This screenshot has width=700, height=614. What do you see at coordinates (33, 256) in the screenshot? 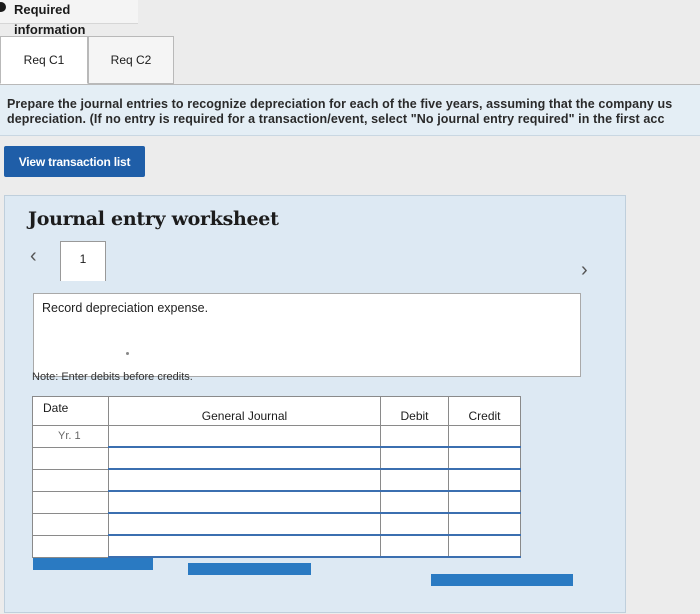
I see `chevron-left-icon: ‹` at bounding box center [33, 256].